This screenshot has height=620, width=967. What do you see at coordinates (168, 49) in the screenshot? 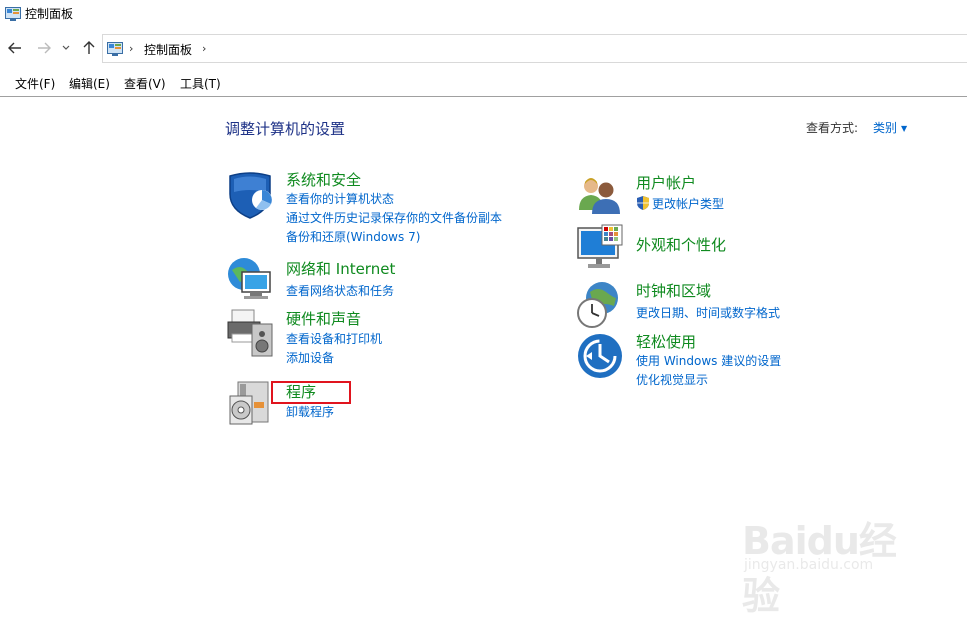
I see `breadcrumb-control-panel: 控制面板` at bounding box center [168, 49].